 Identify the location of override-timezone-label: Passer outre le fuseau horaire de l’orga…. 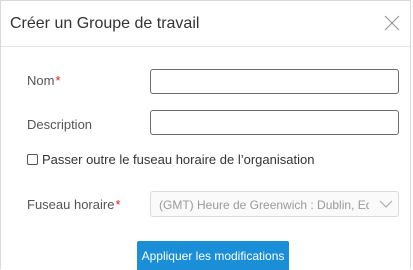
(178, 159).